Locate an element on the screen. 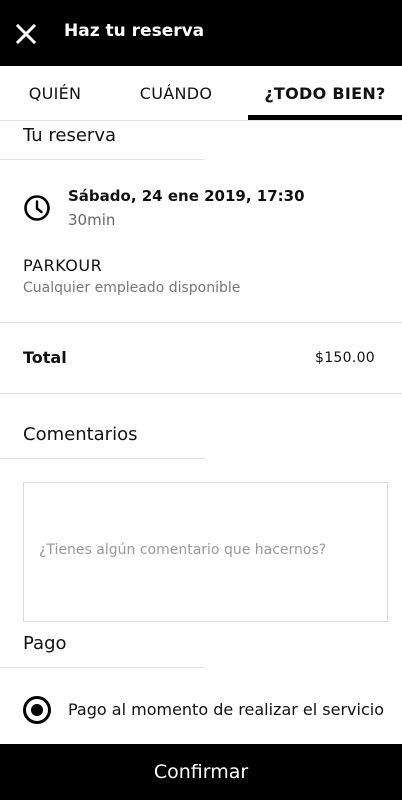  comments-section-title: Comentarios is located at coordinates (80, 434).